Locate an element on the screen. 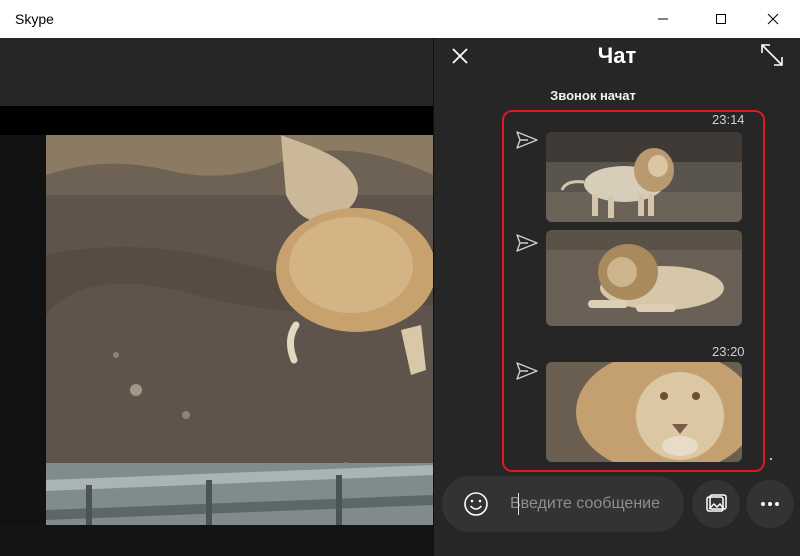 The image size is (800, 556). more-icon is located at coordinates (770, 504).